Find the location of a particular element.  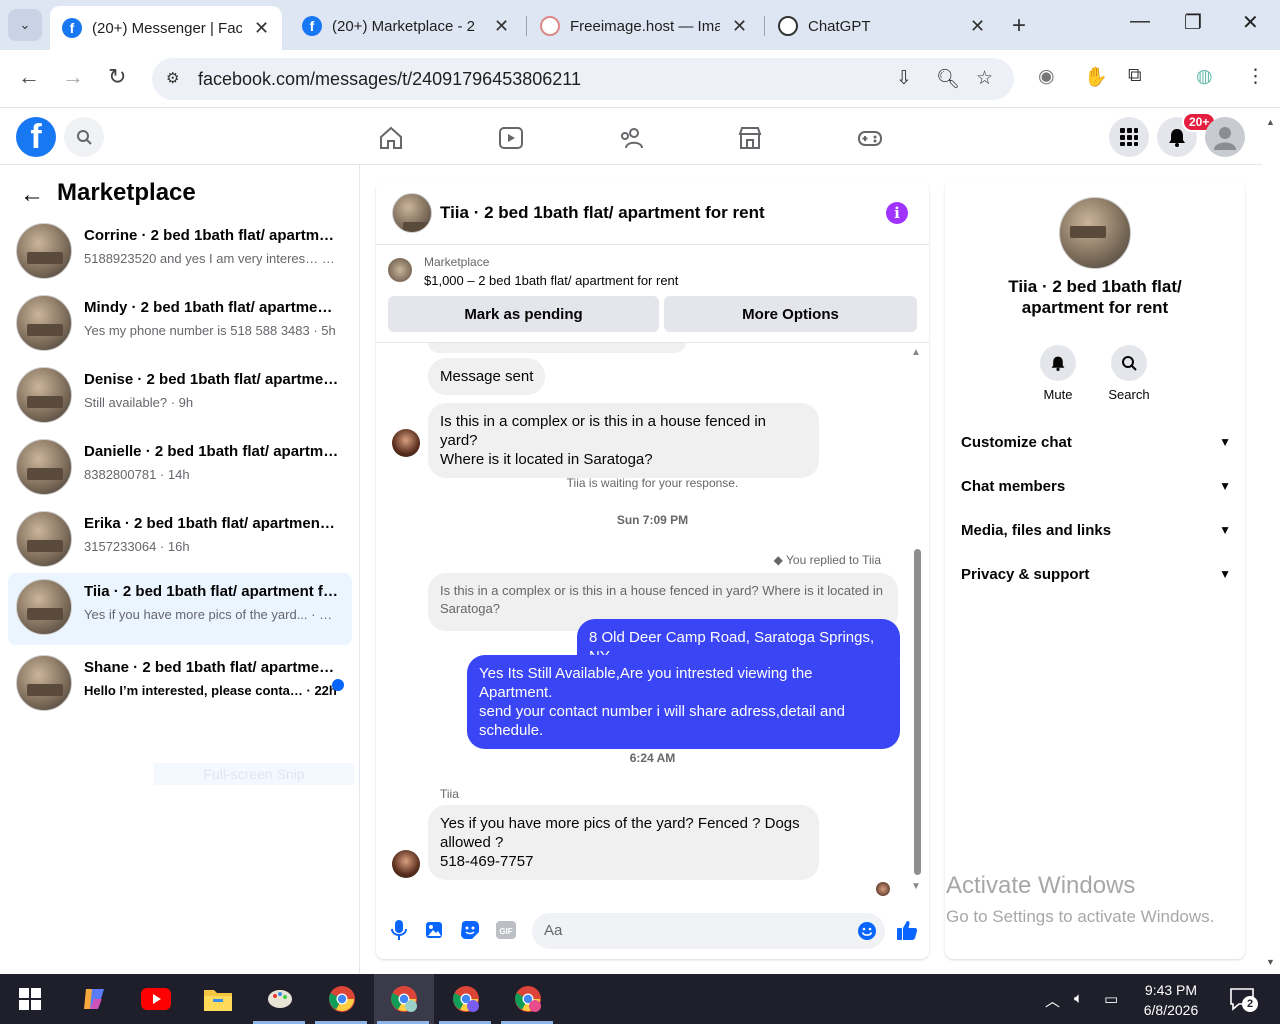

windows-start-icon is located at coordinates (30, 999).